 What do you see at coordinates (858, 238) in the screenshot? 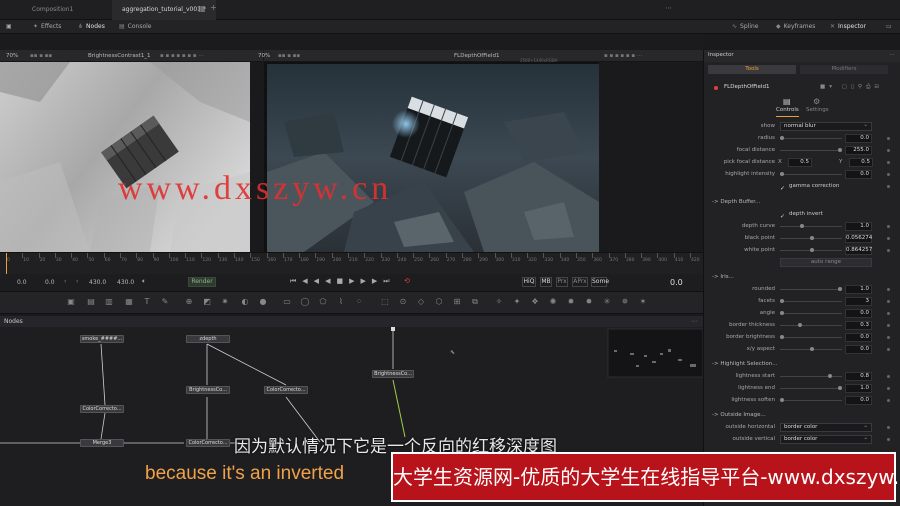
I see `black-point-value: 0.056274` at bounding box center [858, 238].